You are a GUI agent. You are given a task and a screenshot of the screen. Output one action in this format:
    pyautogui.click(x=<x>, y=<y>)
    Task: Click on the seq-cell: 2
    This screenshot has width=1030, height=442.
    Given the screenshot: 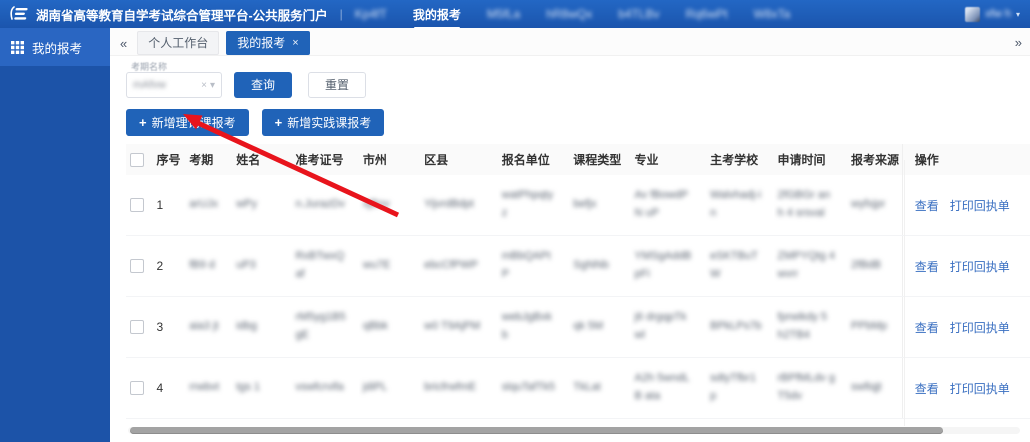 What is the action you would take?
    pyautogui.click(x=169, y=266)
    